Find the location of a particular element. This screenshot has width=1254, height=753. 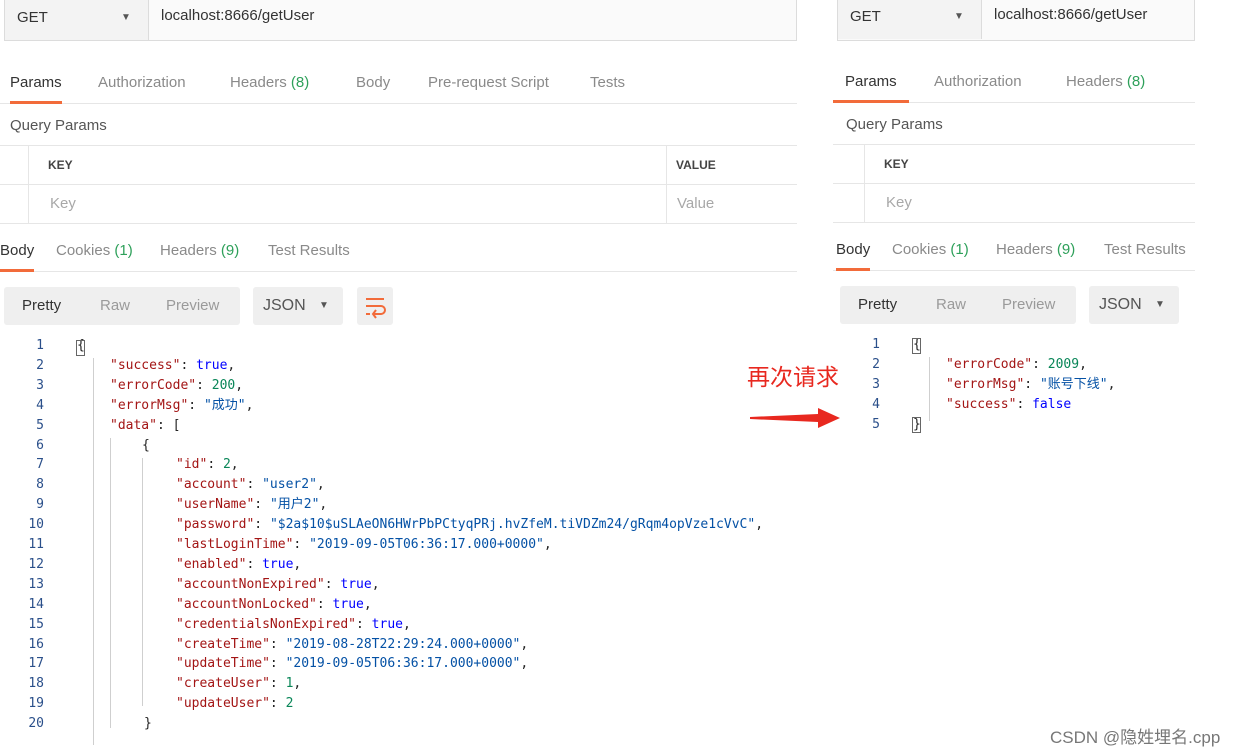

code-line: 18 "createUser": 1, is located at coordinates (398, 684).